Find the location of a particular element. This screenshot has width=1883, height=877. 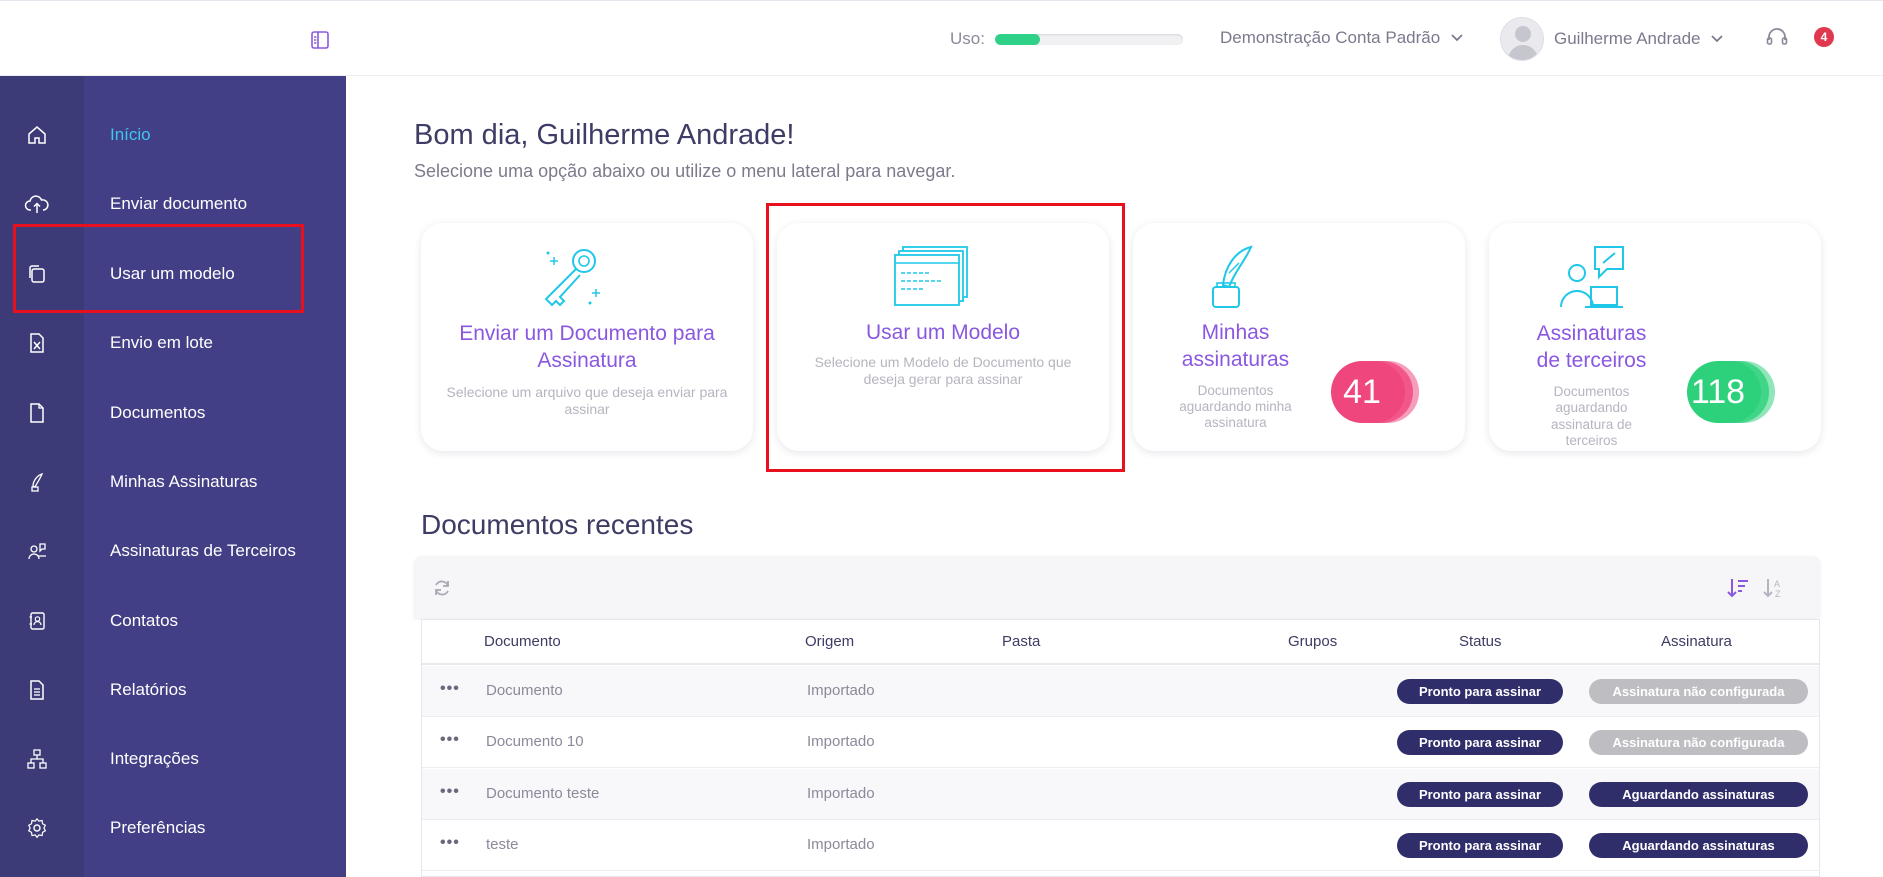

person-signing-icon is located at coordinates (1592, 280).